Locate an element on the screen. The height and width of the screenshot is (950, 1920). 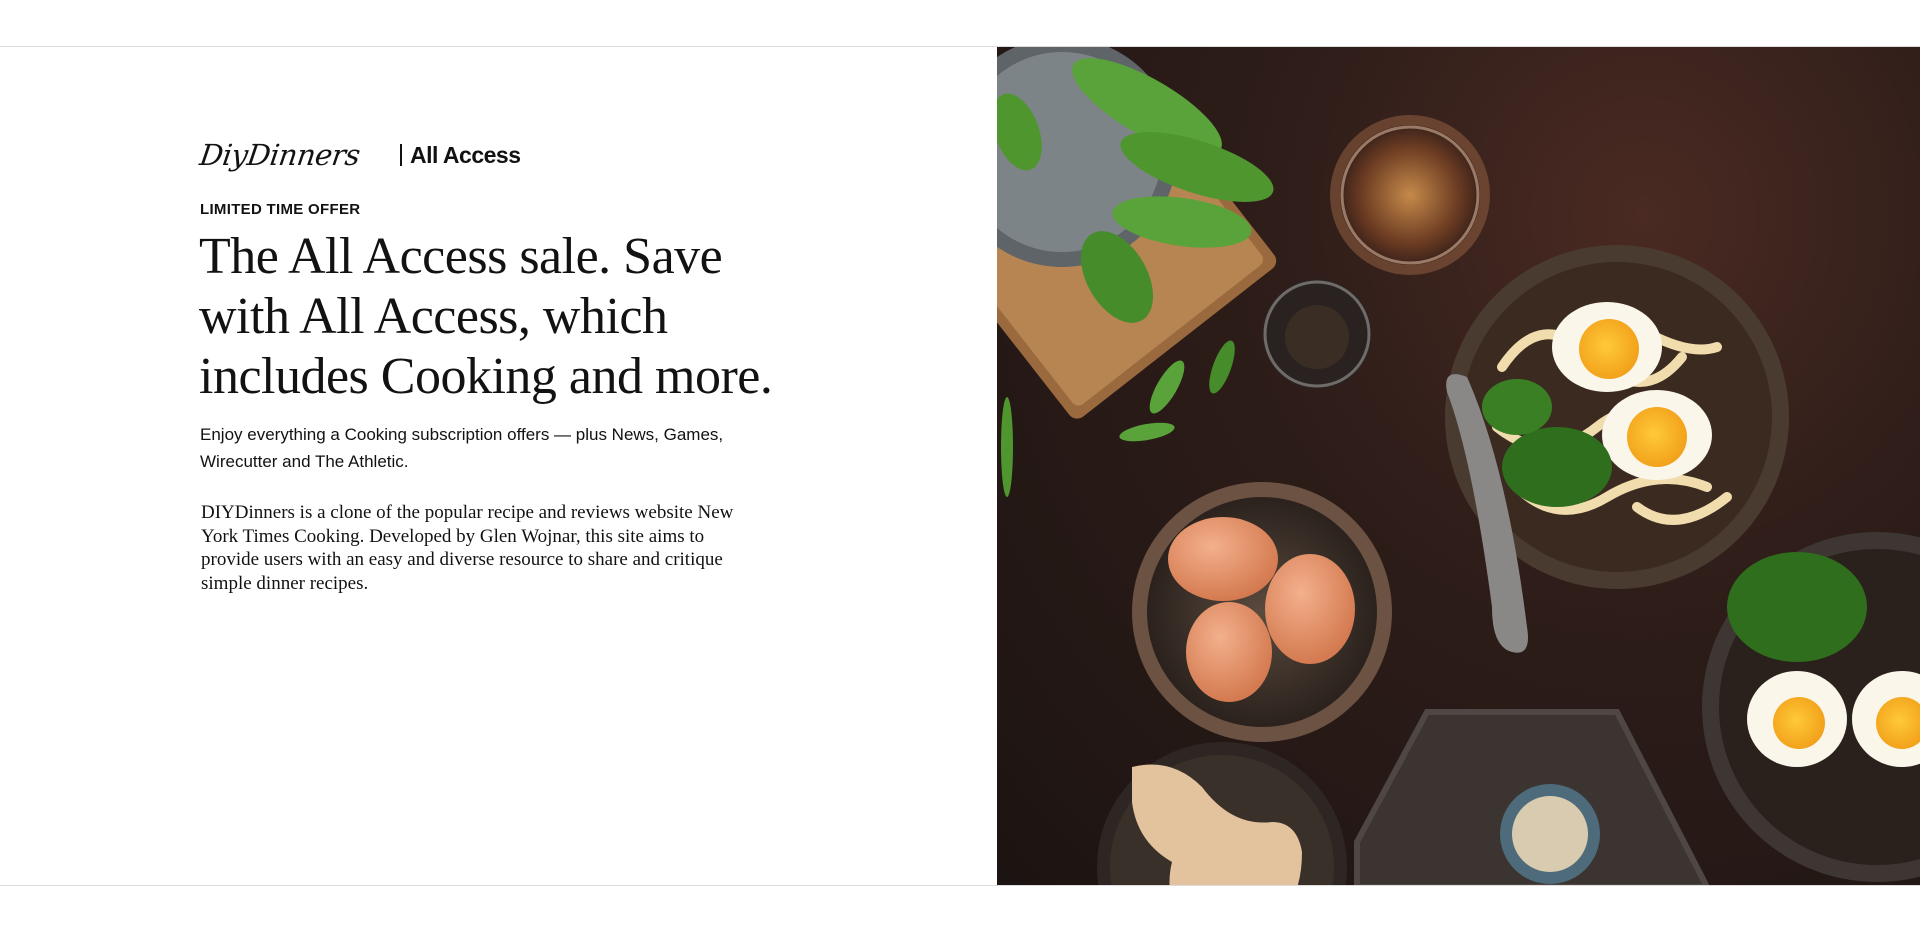
bottom-rule is located at coordinates (960, 885).